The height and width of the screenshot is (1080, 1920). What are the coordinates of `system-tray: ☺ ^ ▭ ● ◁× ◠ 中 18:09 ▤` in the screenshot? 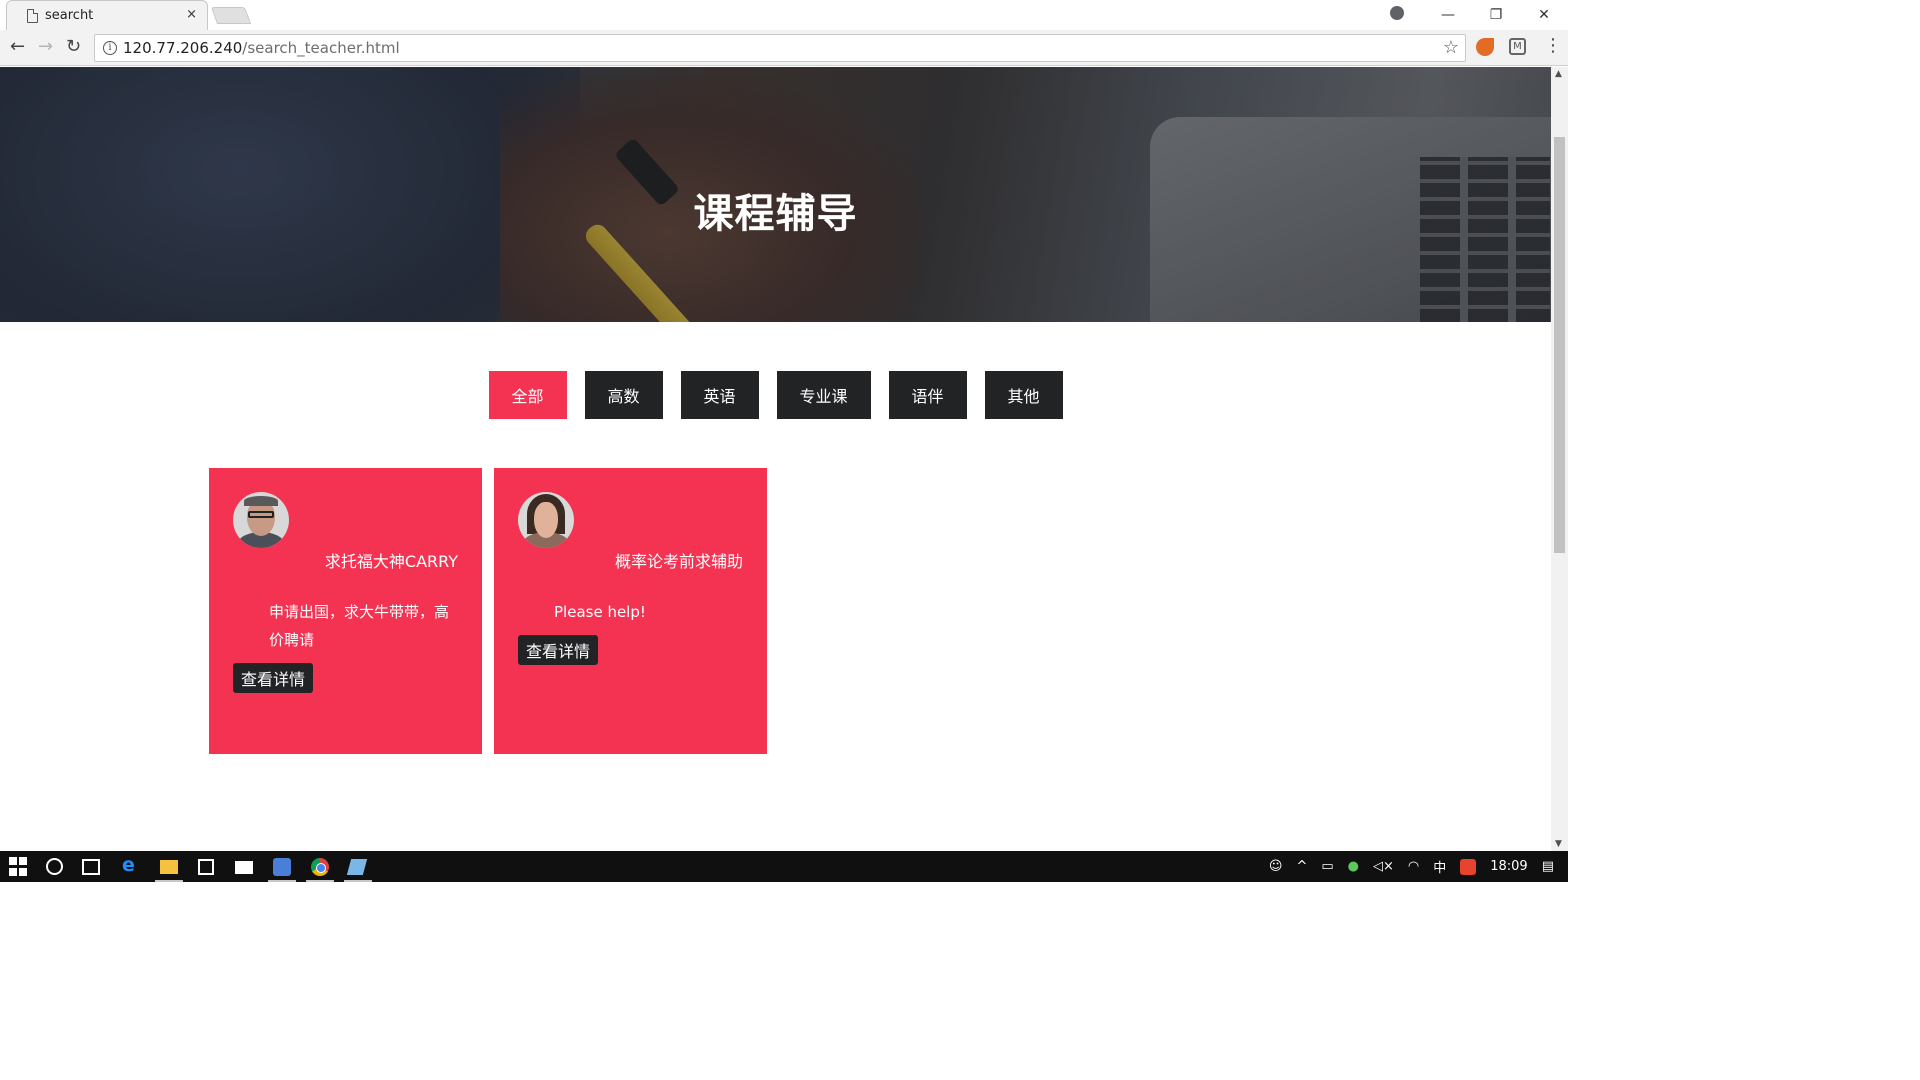 It's located at (1415, 866).